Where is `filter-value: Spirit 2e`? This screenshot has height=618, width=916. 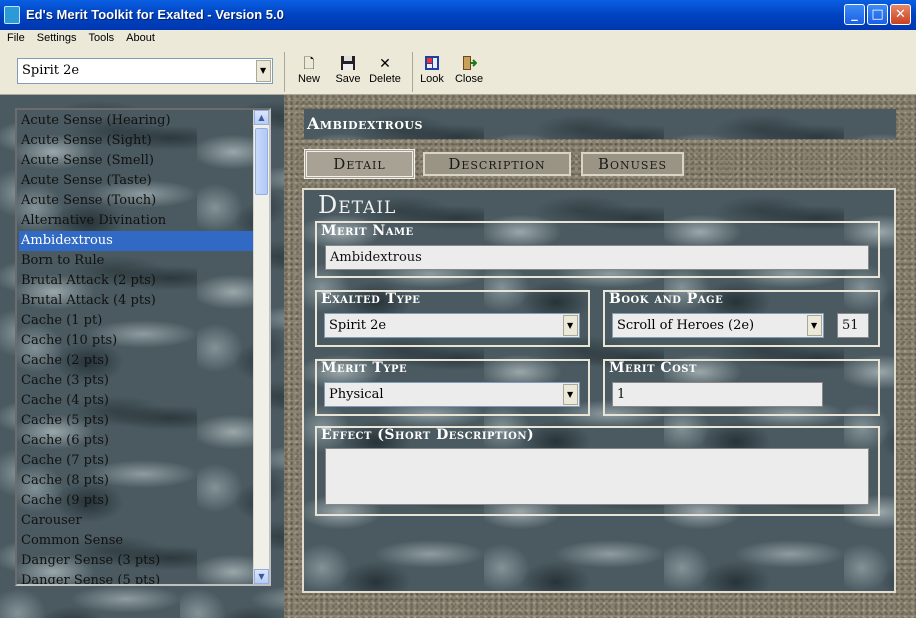 filter-value: Spirit 2e is located at coordinates (51, 70).